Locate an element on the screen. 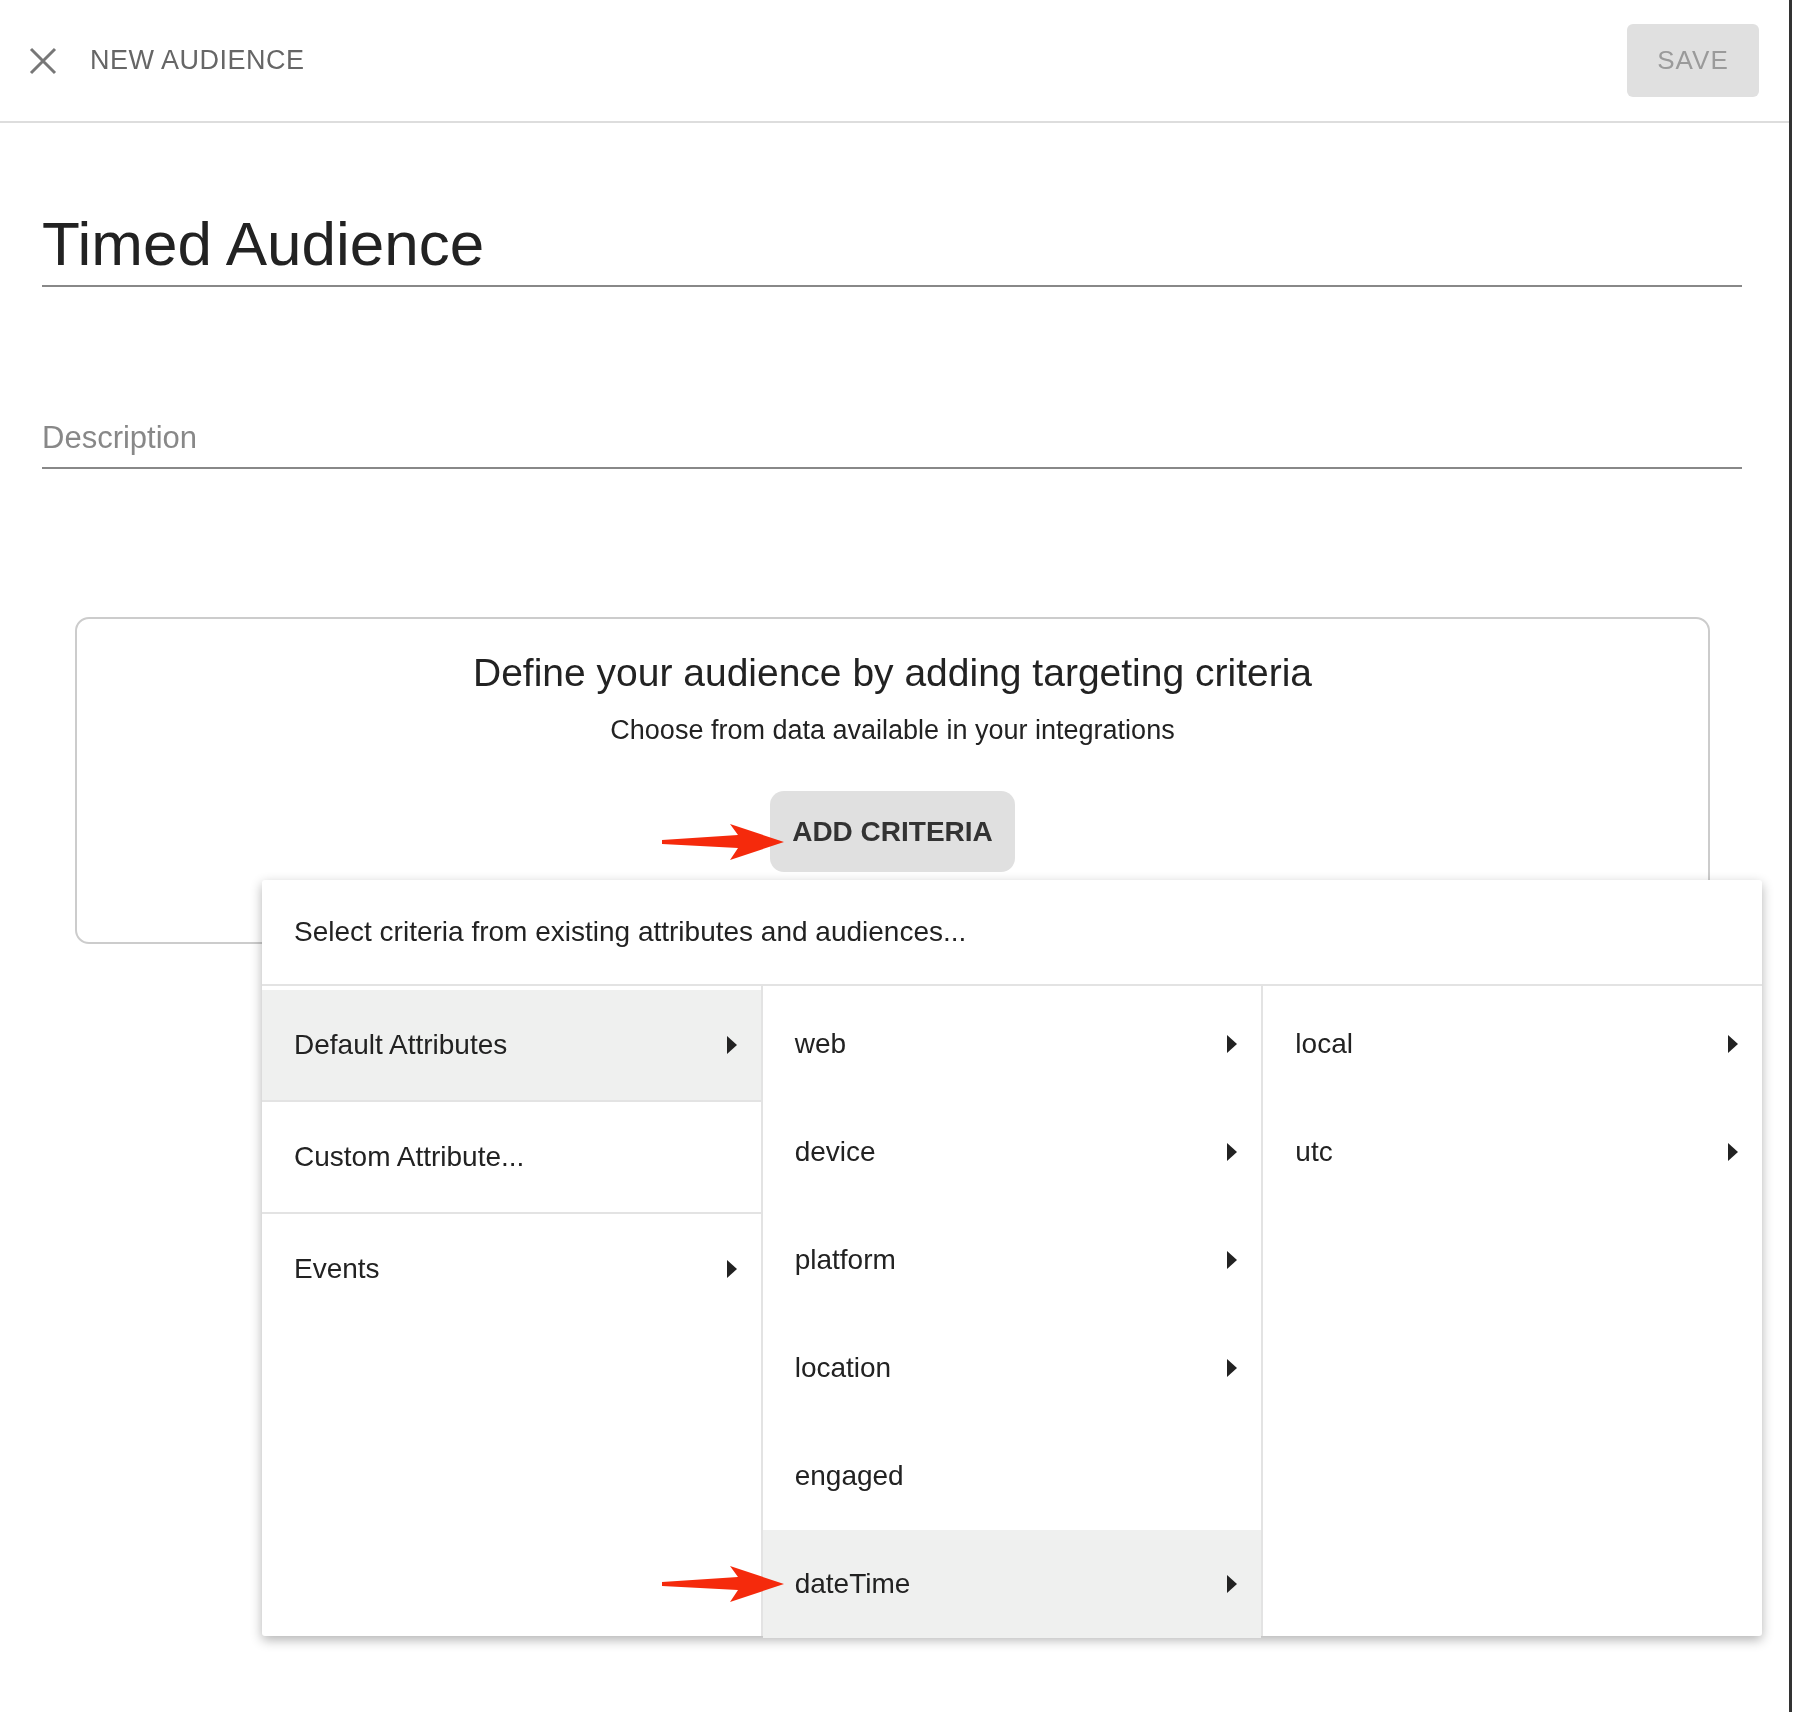  card-heading: Define your audience by adding targeting criteria is located at coordinates (892, 673).